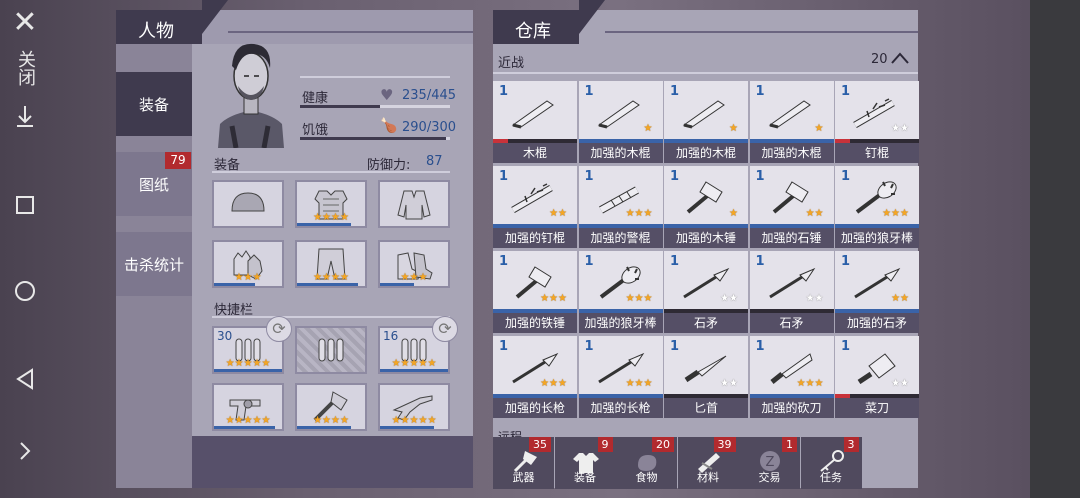  What do you see at coordinates (391, 336) in the screenshot?
I see `stack-count: 16` at bounding box center [391, 336].